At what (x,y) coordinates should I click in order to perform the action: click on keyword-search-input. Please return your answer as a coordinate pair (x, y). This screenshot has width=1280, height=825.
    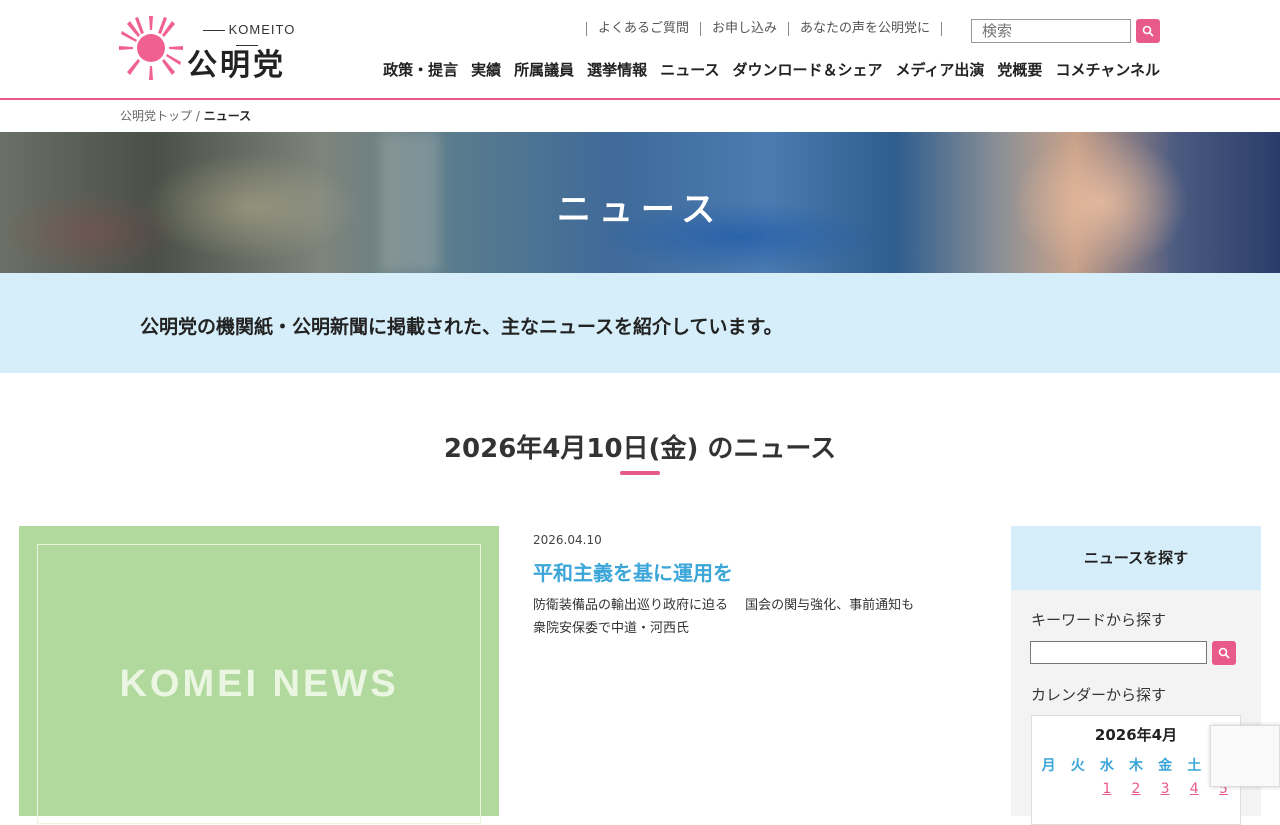
    Looking at the image, I should click on (1118, 652).